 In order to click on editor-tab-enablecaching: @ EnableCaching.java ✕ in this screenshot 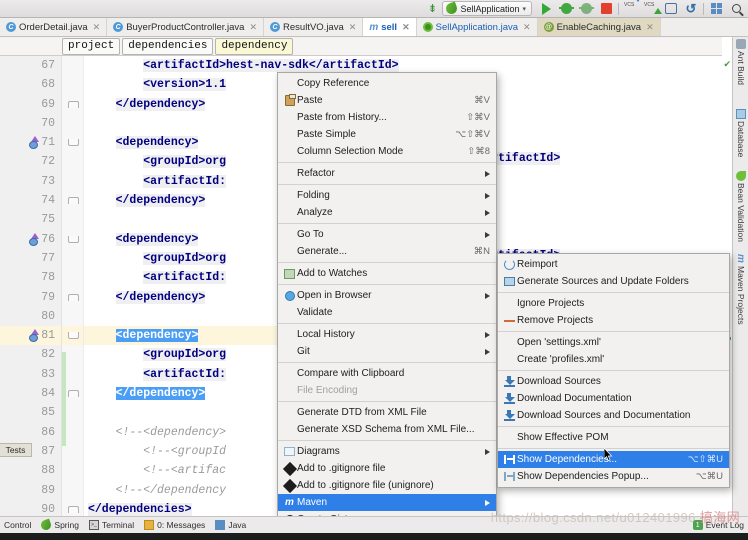, I will do `click(599, 27)`.